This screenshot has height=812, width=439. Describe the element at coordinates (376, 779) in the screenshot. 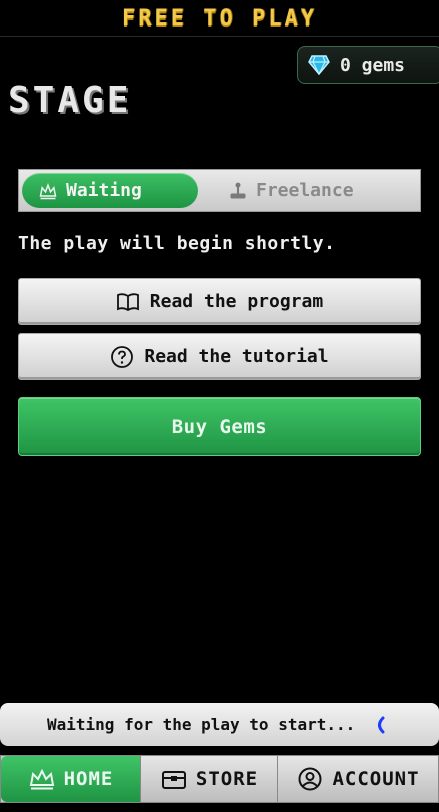

I see `nav-label-account: ACCOUNT` at that location.